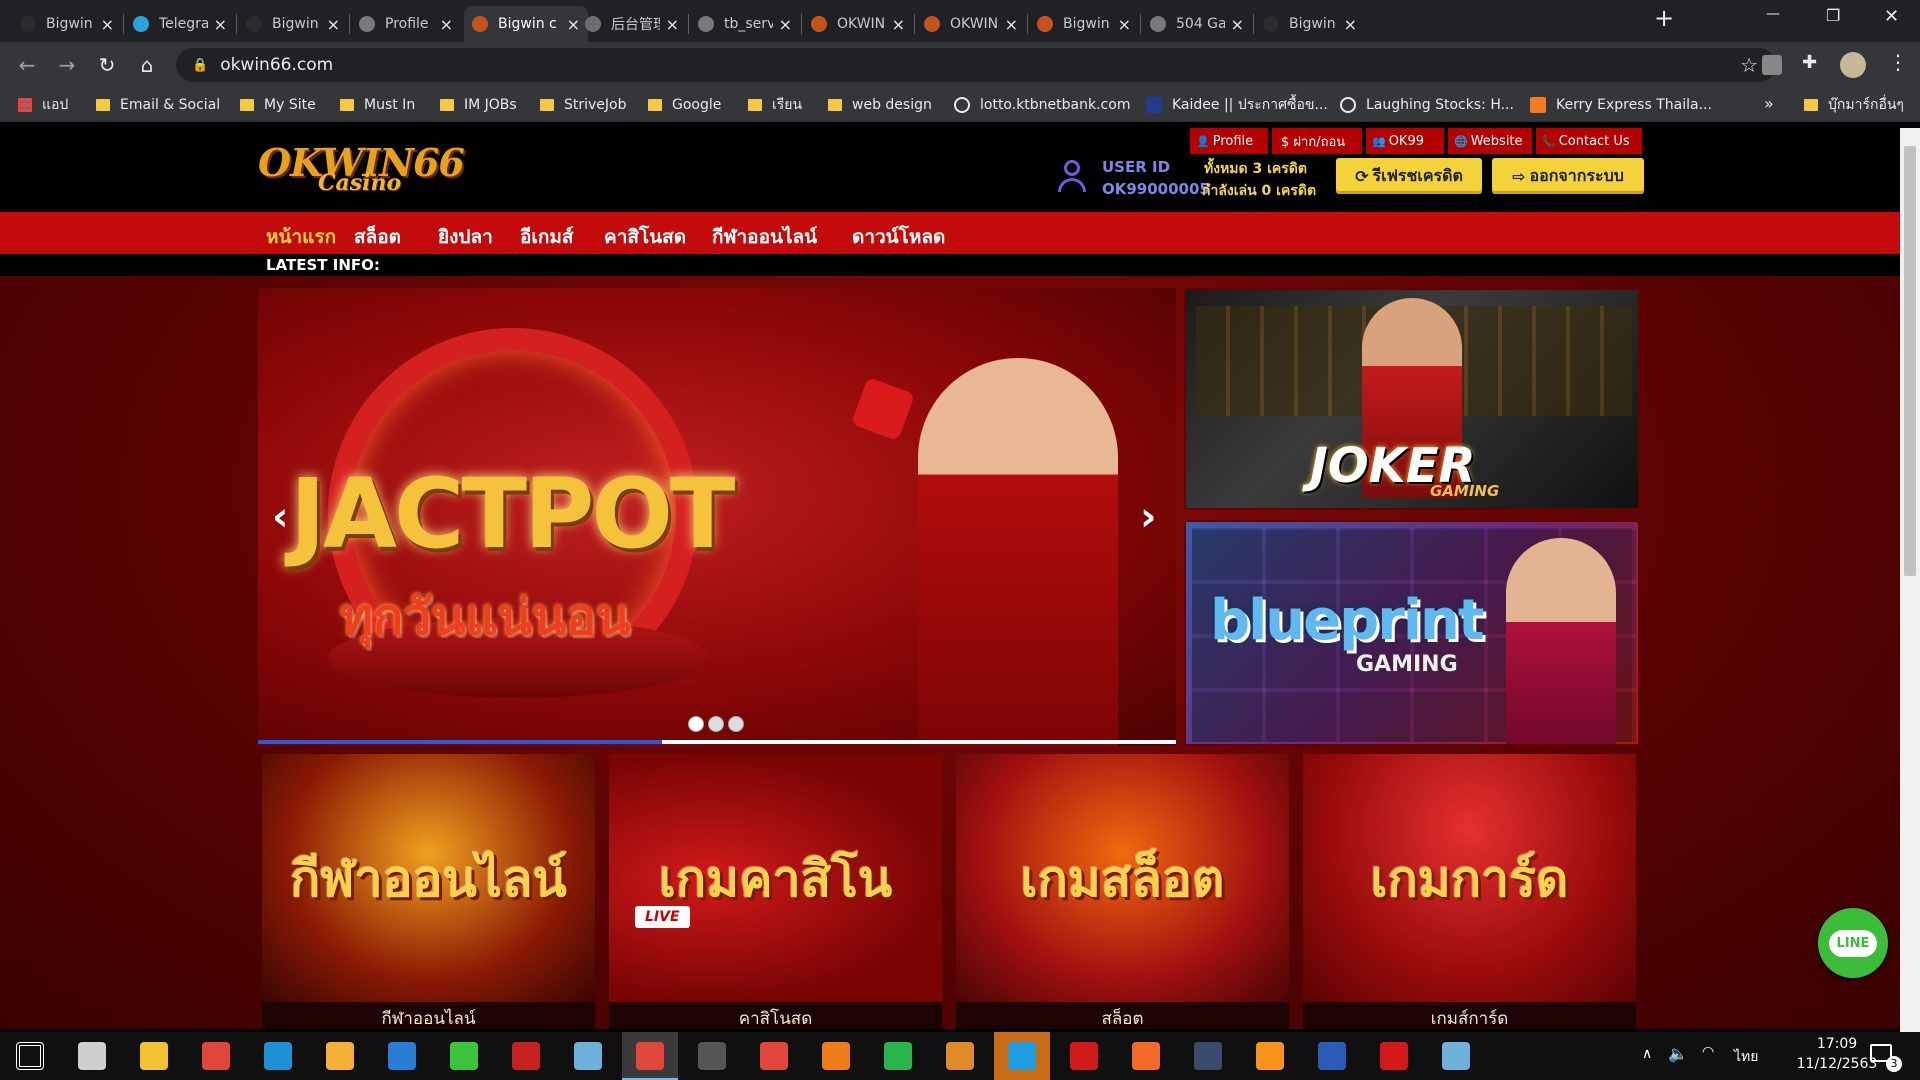 This screenshot has width=1920, height=1080. Describe the element at coordinates (1746, 1057) in the screenshot. I see `input-language: ไทย` at that location.